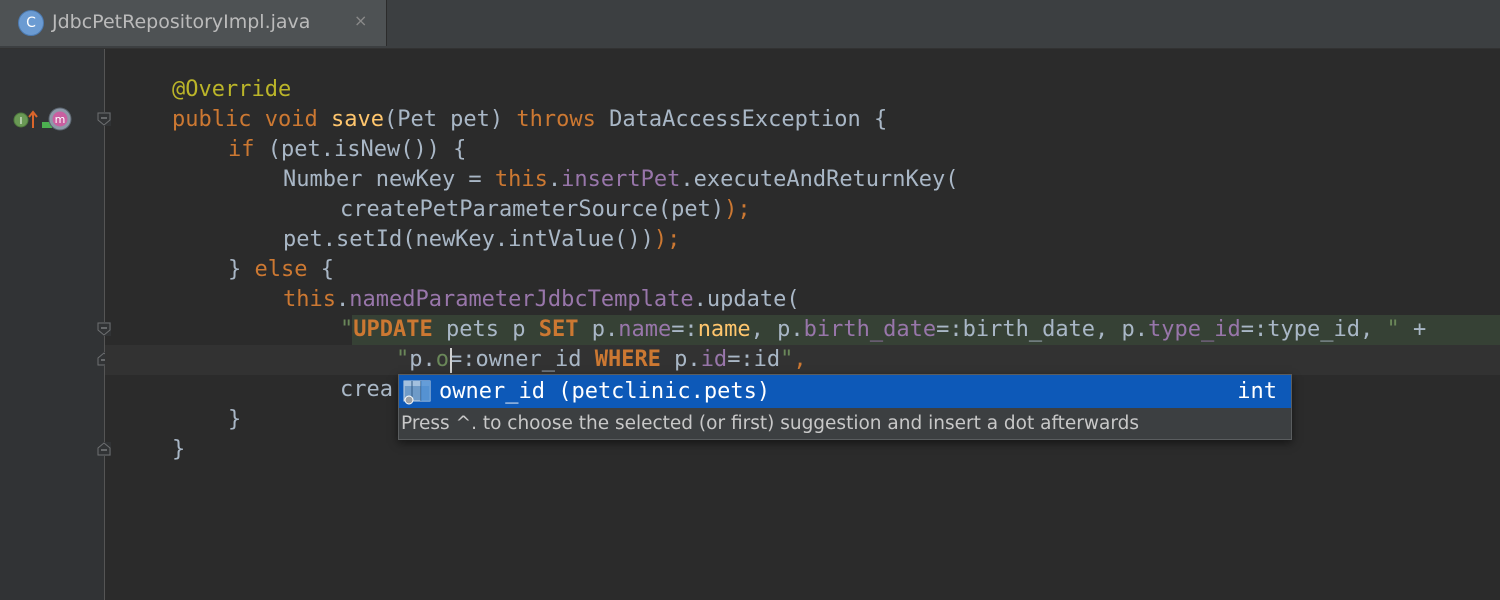 The image size is (1500, 600). Describe the element at coordinates (645, 329) in the screenshot. I see `sql-column-token: name` at that location.